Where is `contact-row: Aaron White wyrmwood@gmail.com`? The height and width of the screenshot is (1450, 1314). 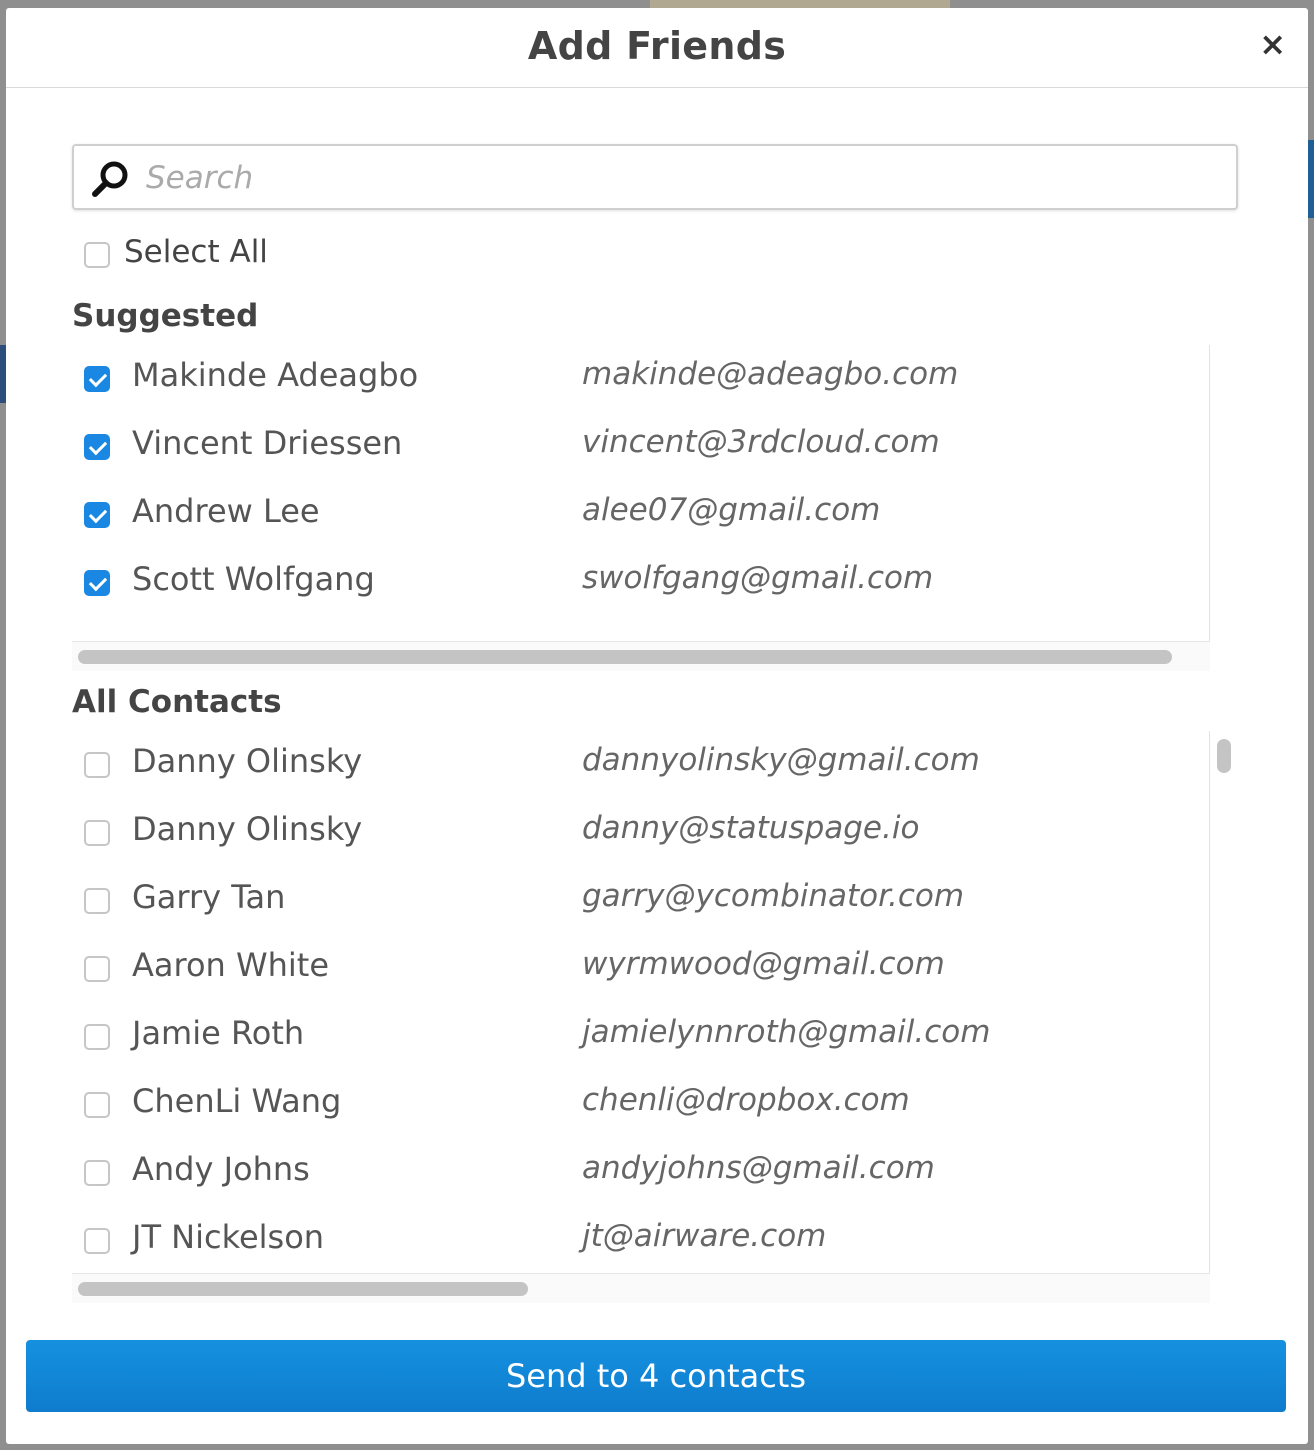 contact-row: Aaron White wyrmwood@gmail.com is located at coordinates (642, 969).